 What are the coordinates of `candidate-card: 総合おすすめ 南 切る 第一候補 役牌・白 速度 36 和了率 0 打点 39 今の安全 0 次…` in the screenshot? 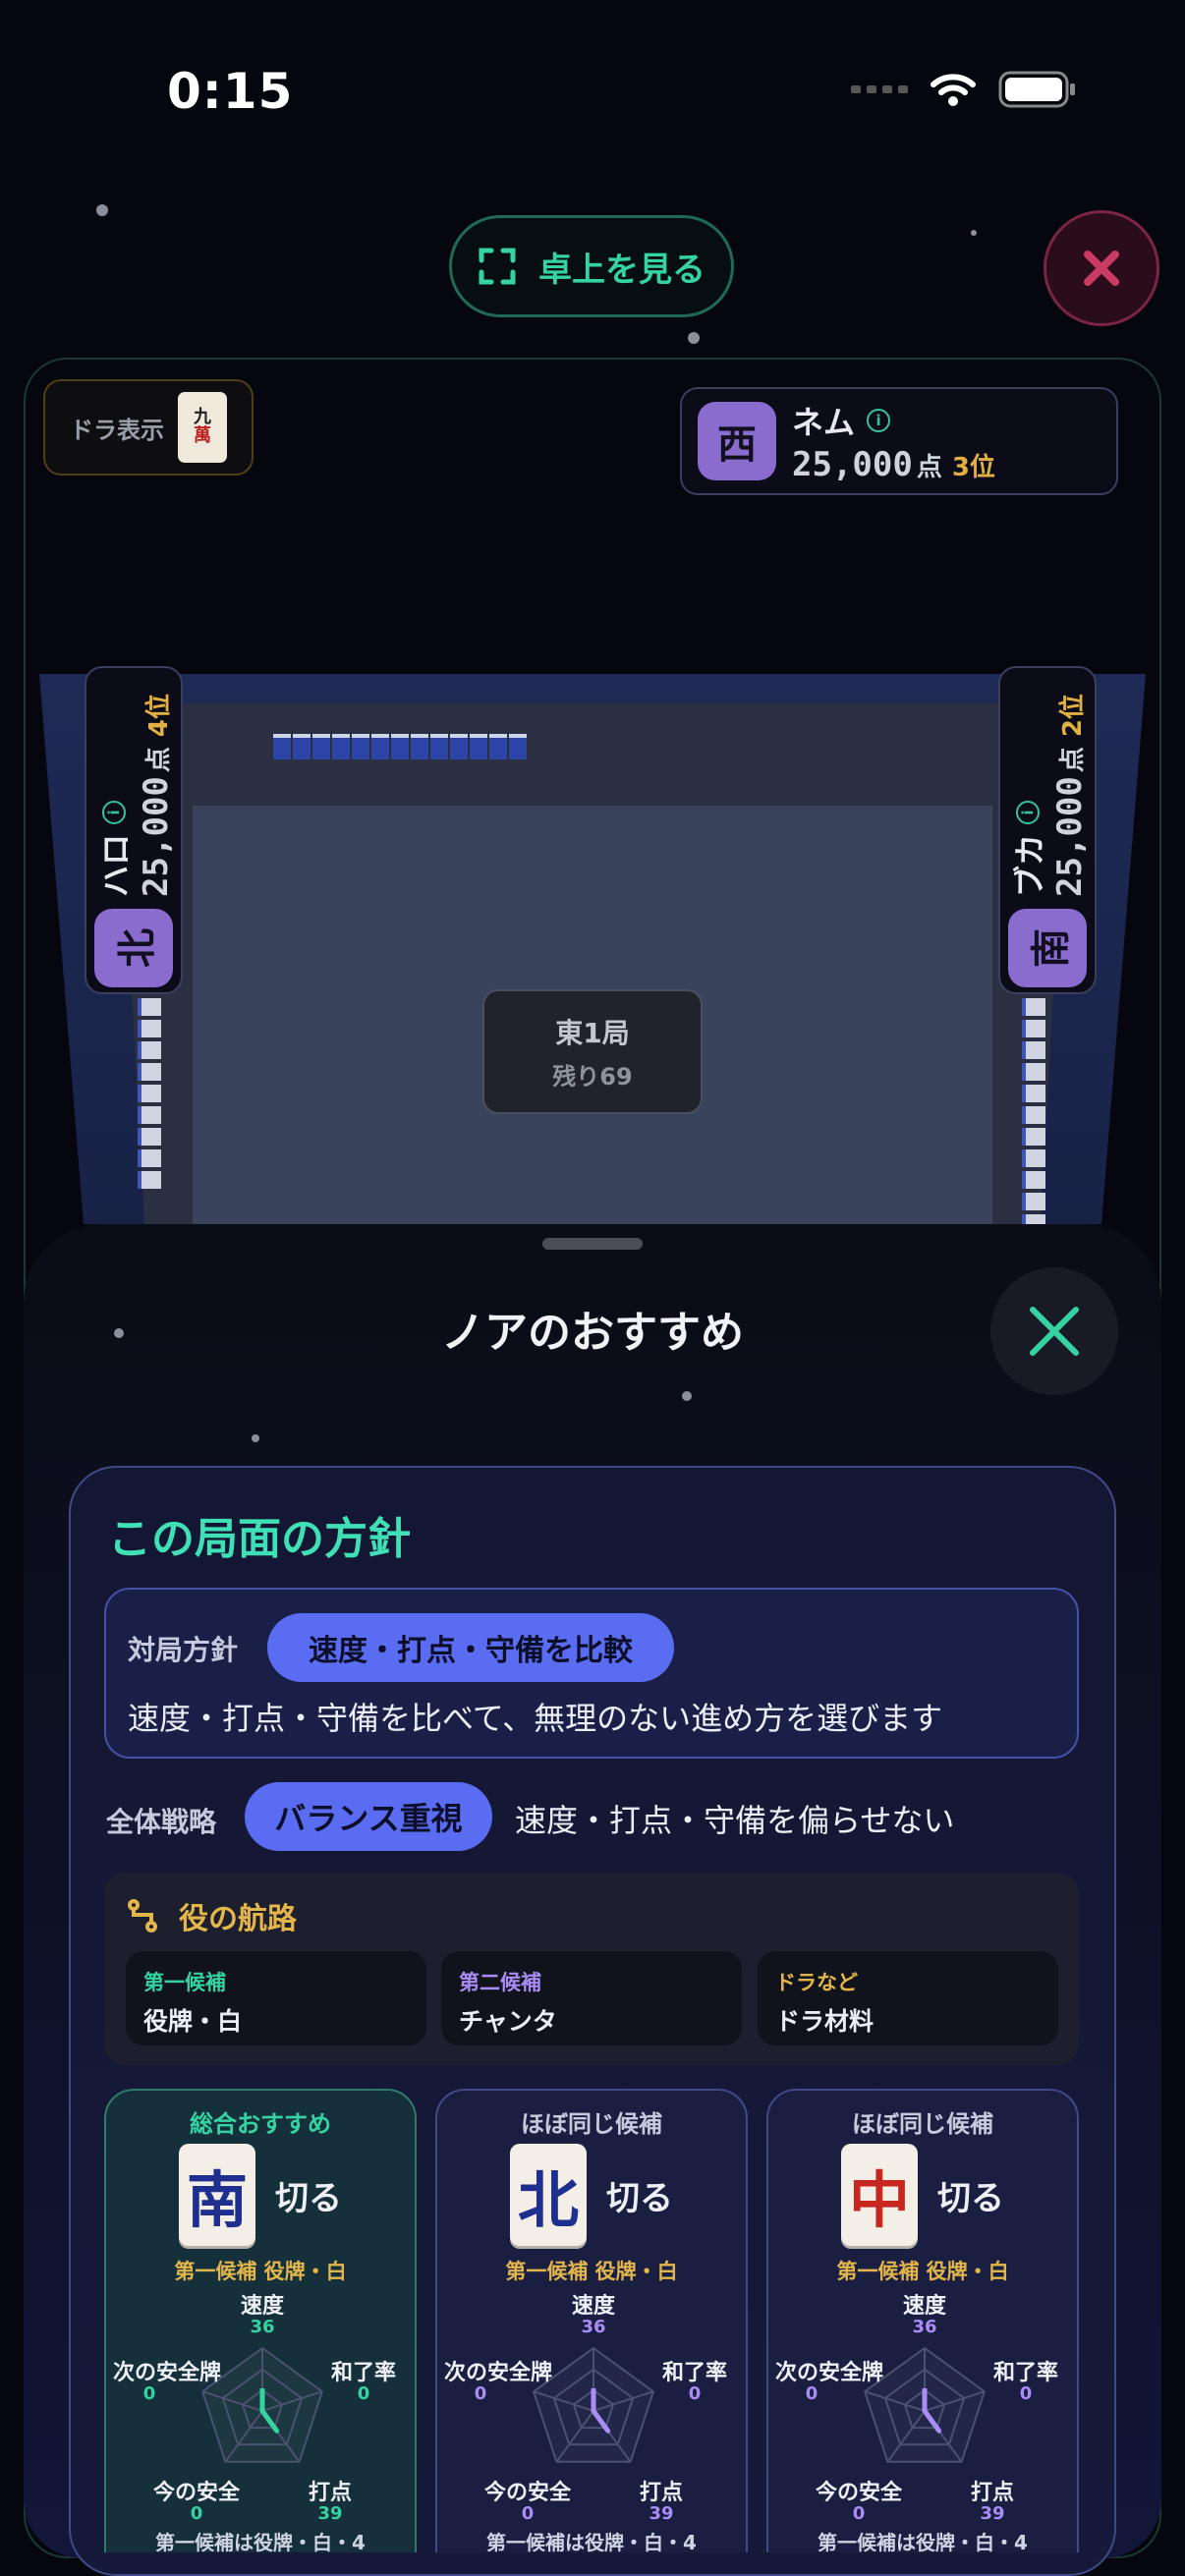 It's located at (260, 2320).